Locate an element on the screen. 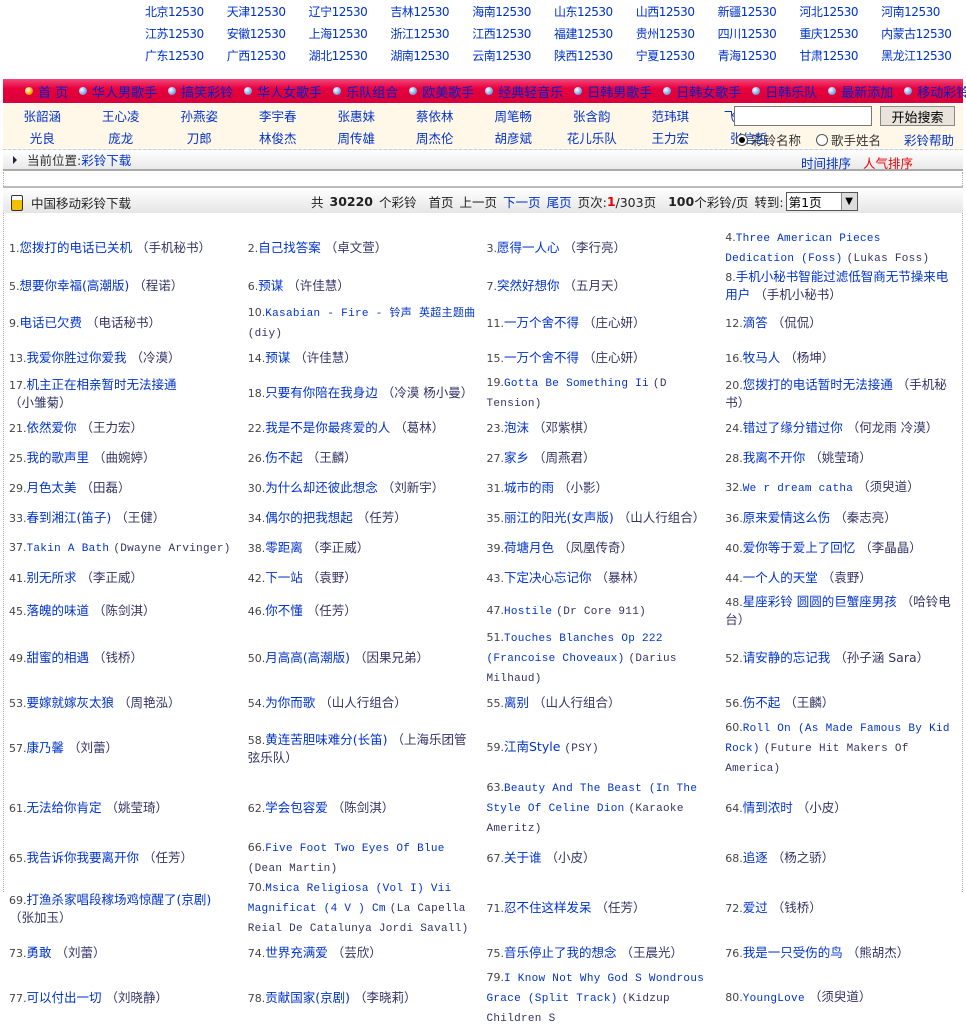 This screenshot has height=1028, width=966. song-title-link: Five Foot Two Eyes Of Blue is located at coordinates (354, 849).